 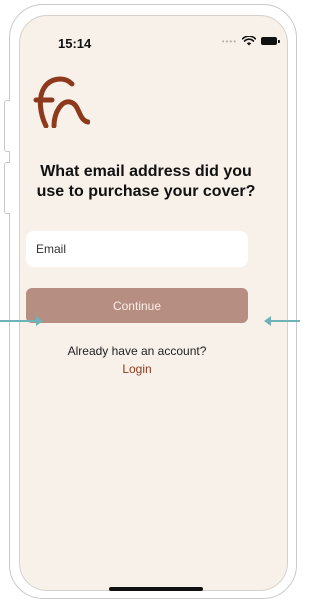 I want to click on wifi-icon, so click(x=249, y=41).